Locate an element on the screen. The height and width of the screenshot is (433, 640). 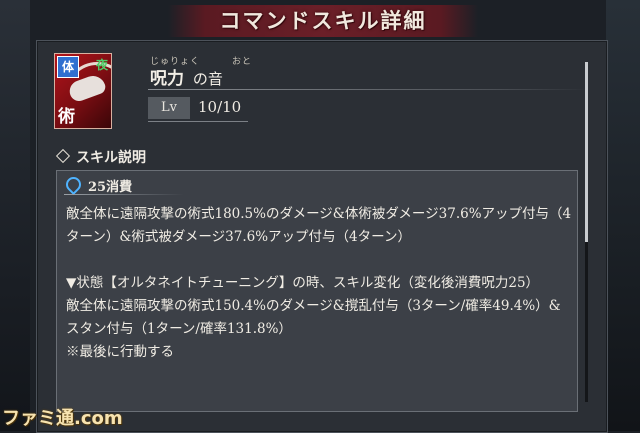
left-frame-decoration is located at coordinates (15, 215).